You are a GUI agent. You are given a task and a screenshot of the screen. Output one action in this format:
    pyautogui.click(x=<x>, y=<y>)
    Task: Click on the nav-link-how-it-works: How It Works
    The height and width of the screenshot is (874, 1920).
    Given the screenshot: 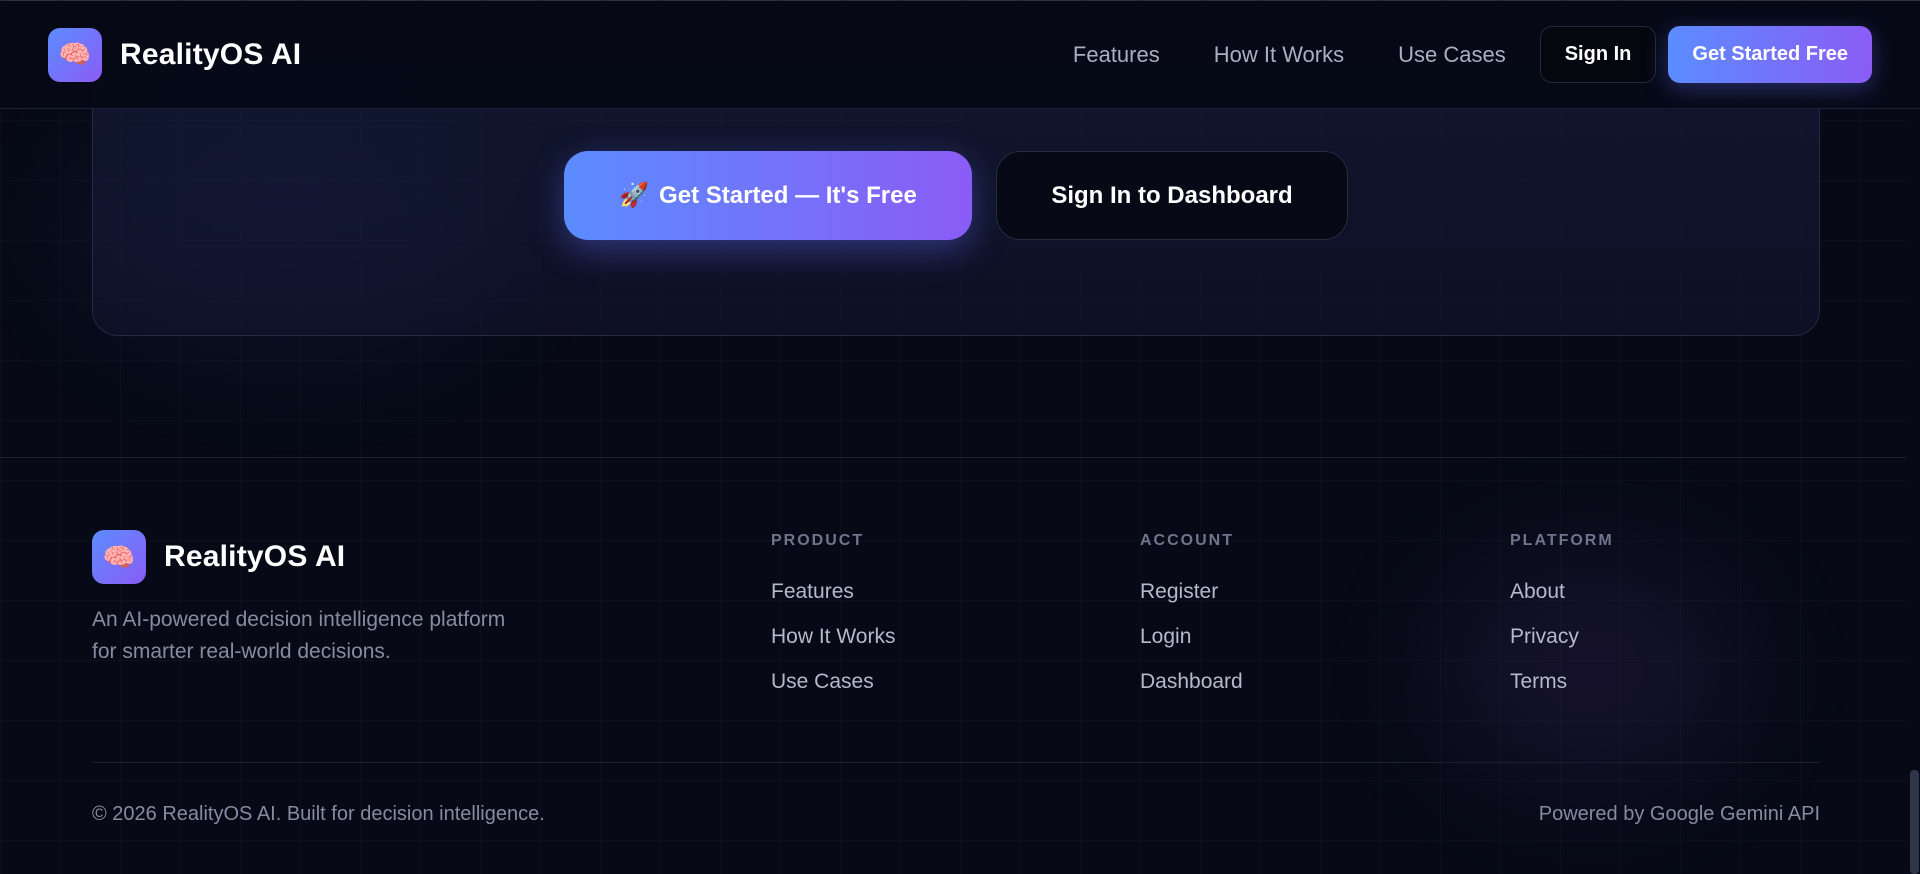 What is the action you would take?
    pyautogui.click(x=1279, y=55)
    